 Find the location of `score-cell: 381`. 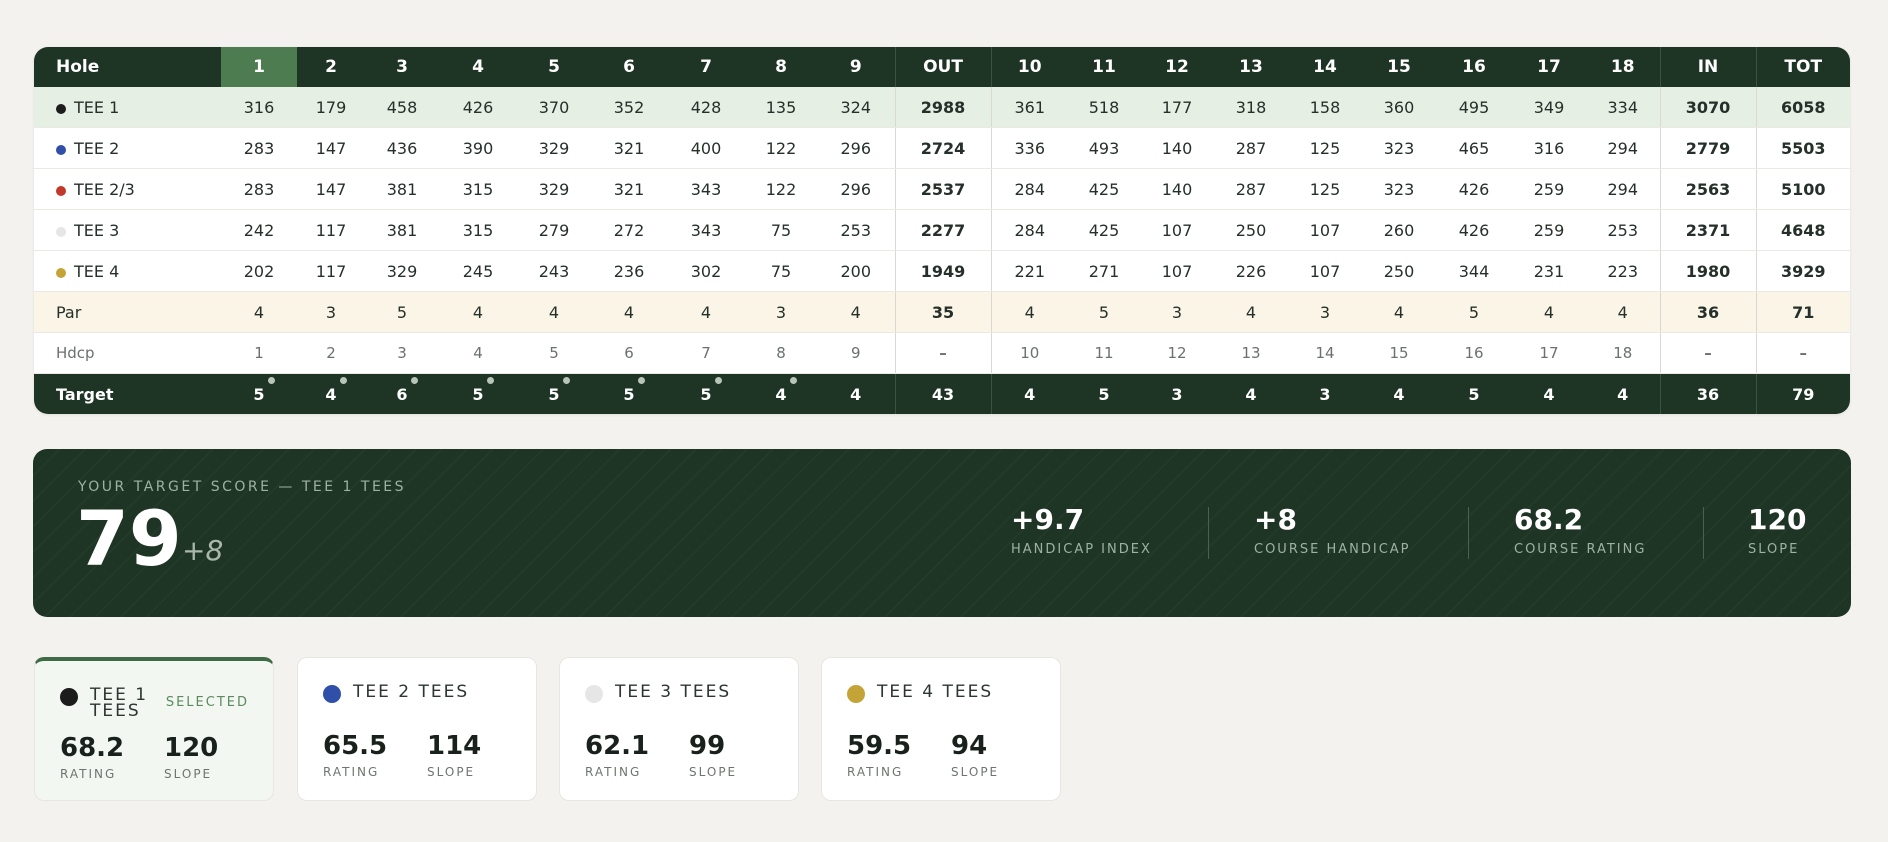

score-cell: 381 is located at coordinates (402, 230).